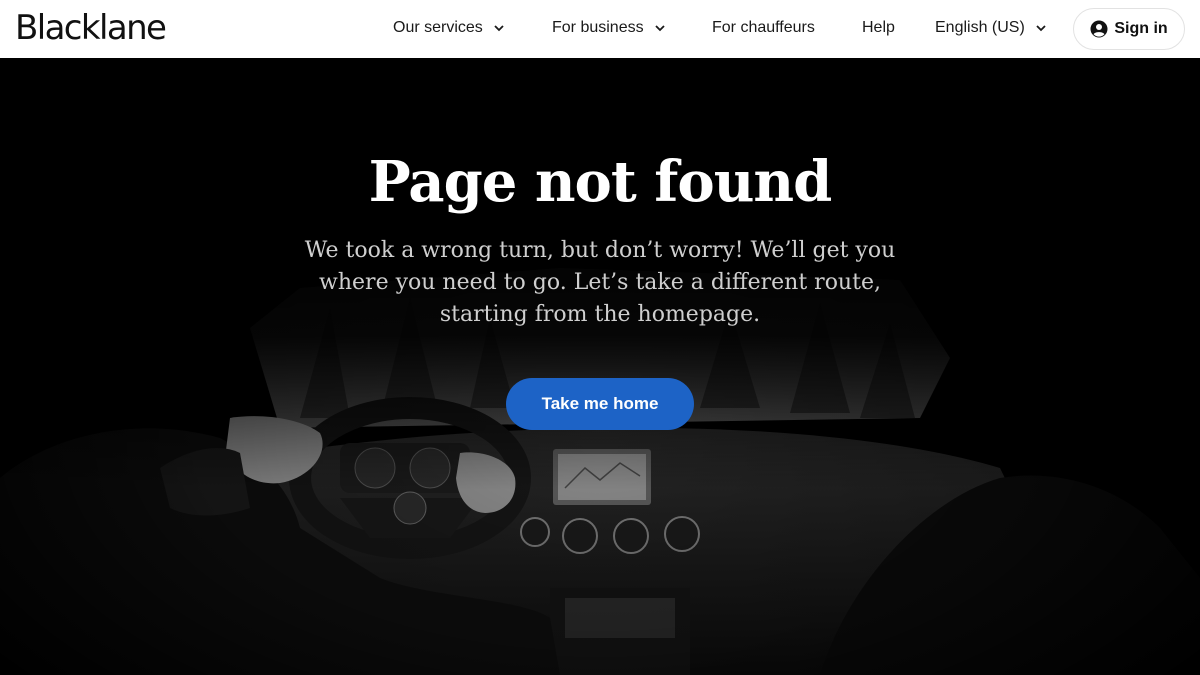 This screenshot has width=1200, height=675. I want to click on sign-in-label: Sign in, so click(1141, 28).